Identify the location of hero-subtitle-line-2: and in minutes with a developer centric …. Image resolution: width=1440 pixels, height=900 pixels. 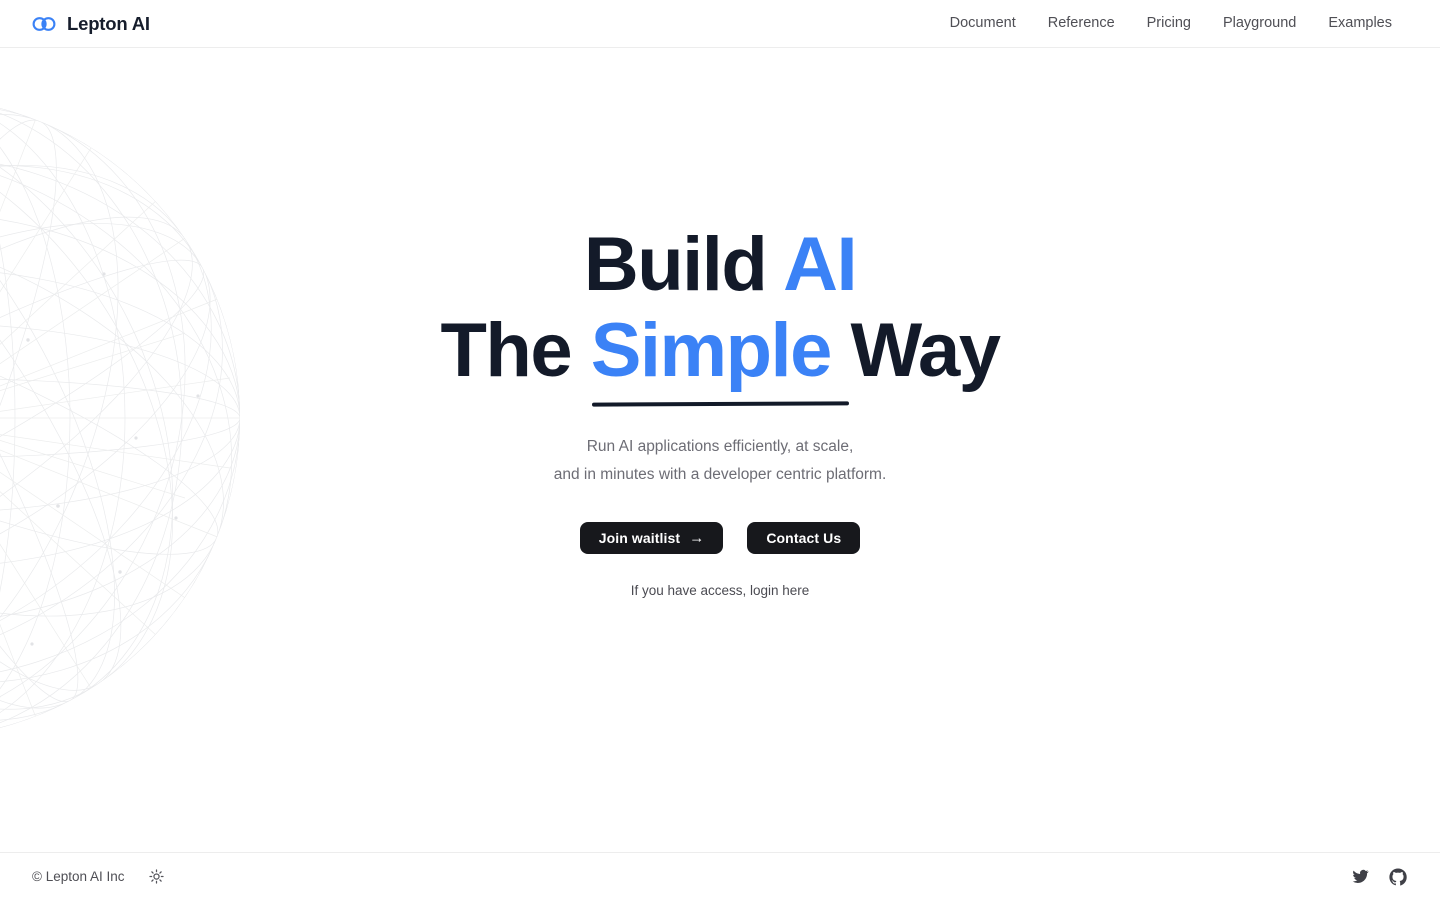
(720, 474).